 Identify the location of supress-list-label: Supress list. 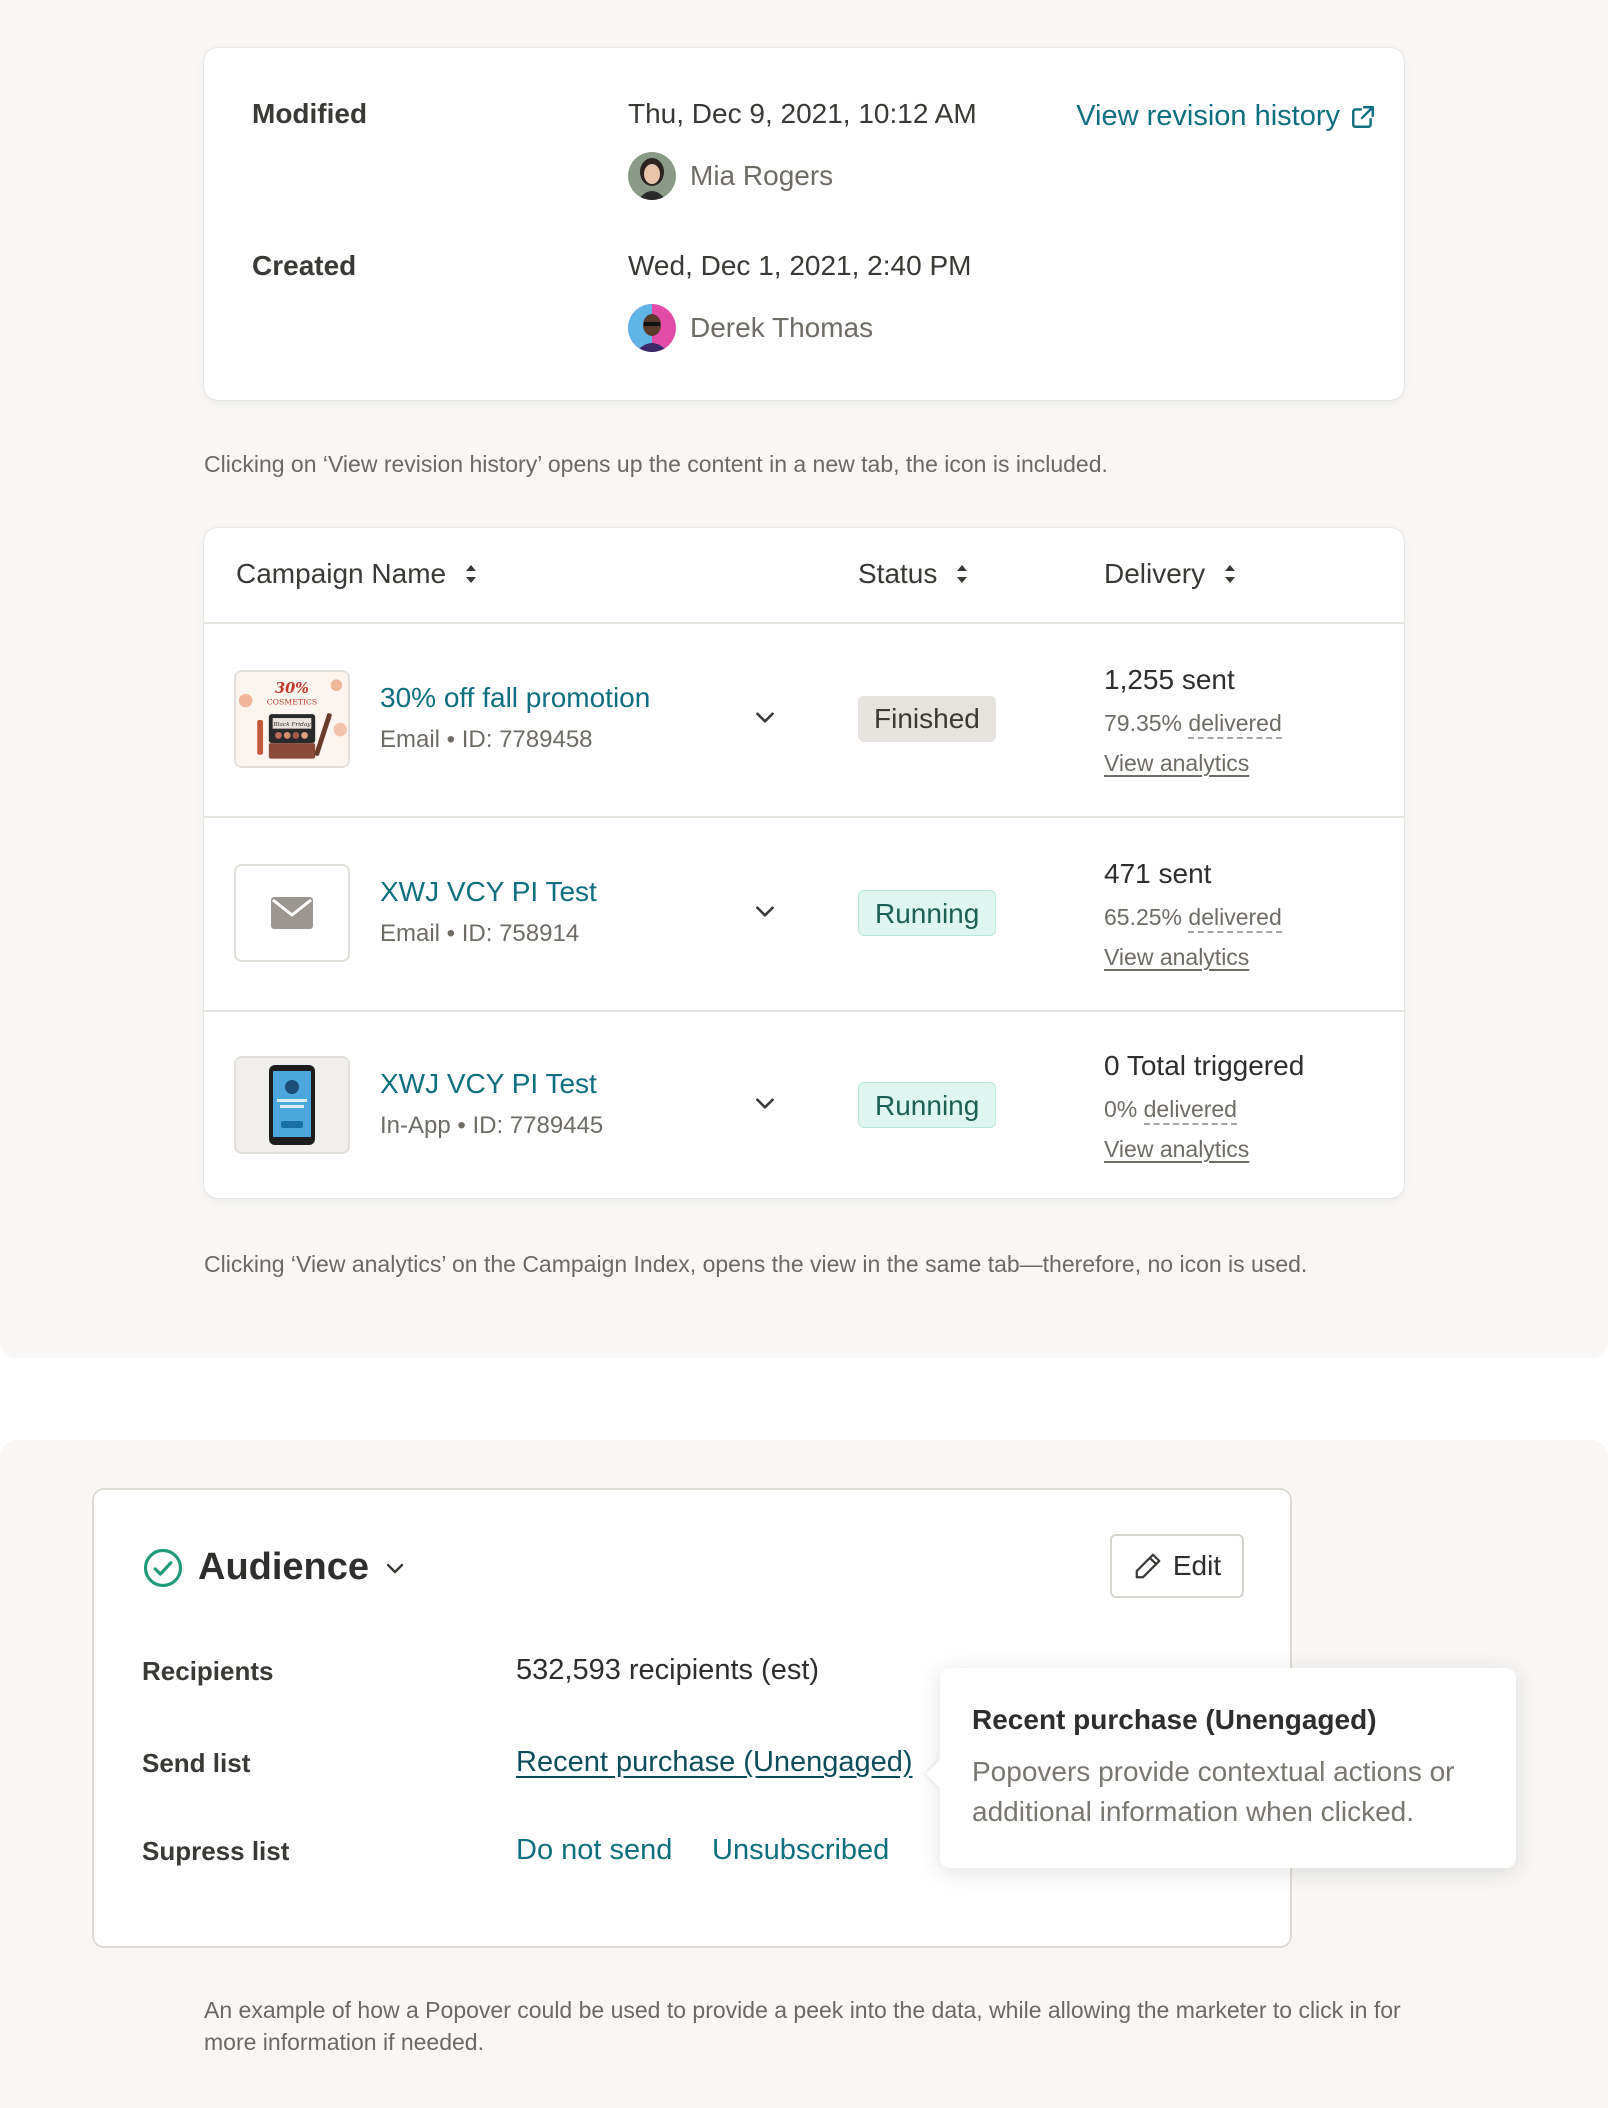
(216, 1851).